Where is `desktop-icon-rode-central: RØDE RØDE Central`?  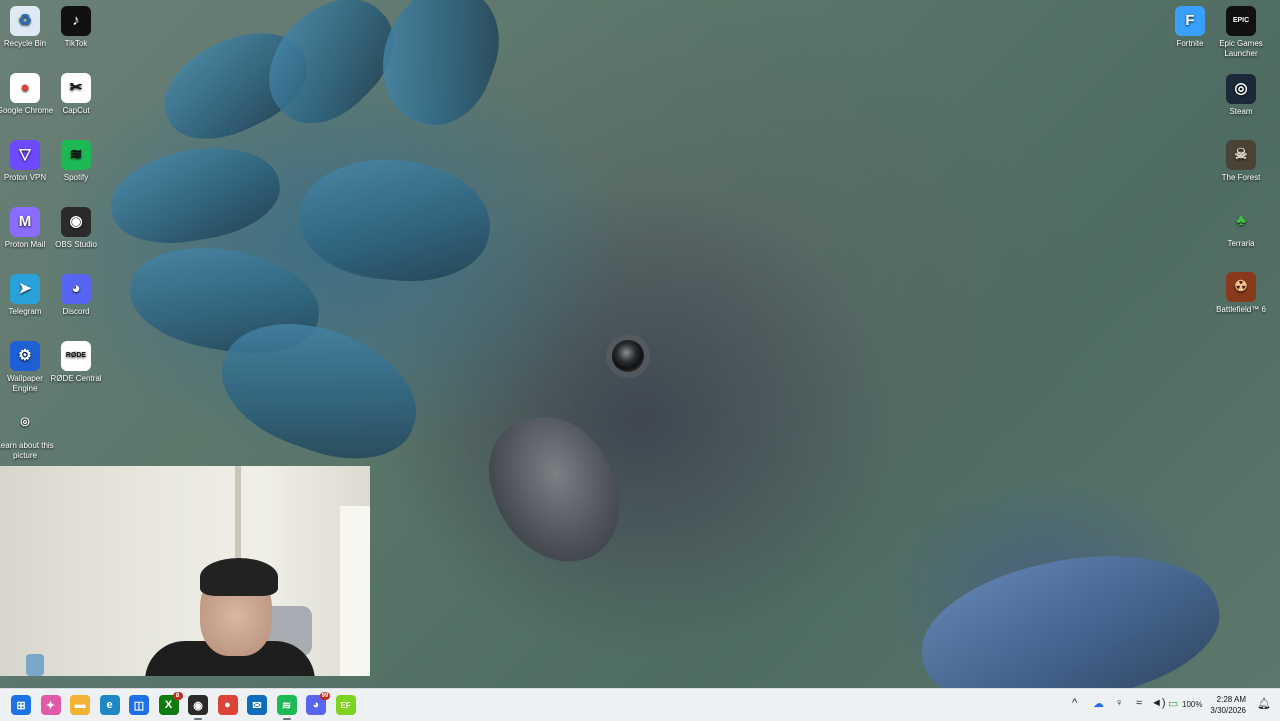
desktop-icon-rode-central: RØDE RØDE Central is located at coordinates (76, 360).